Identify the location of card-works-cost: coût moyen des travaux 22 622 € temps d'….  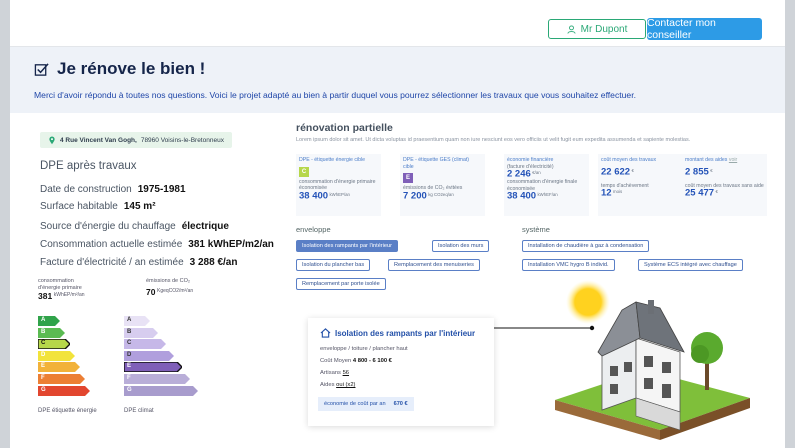
(640, 185).